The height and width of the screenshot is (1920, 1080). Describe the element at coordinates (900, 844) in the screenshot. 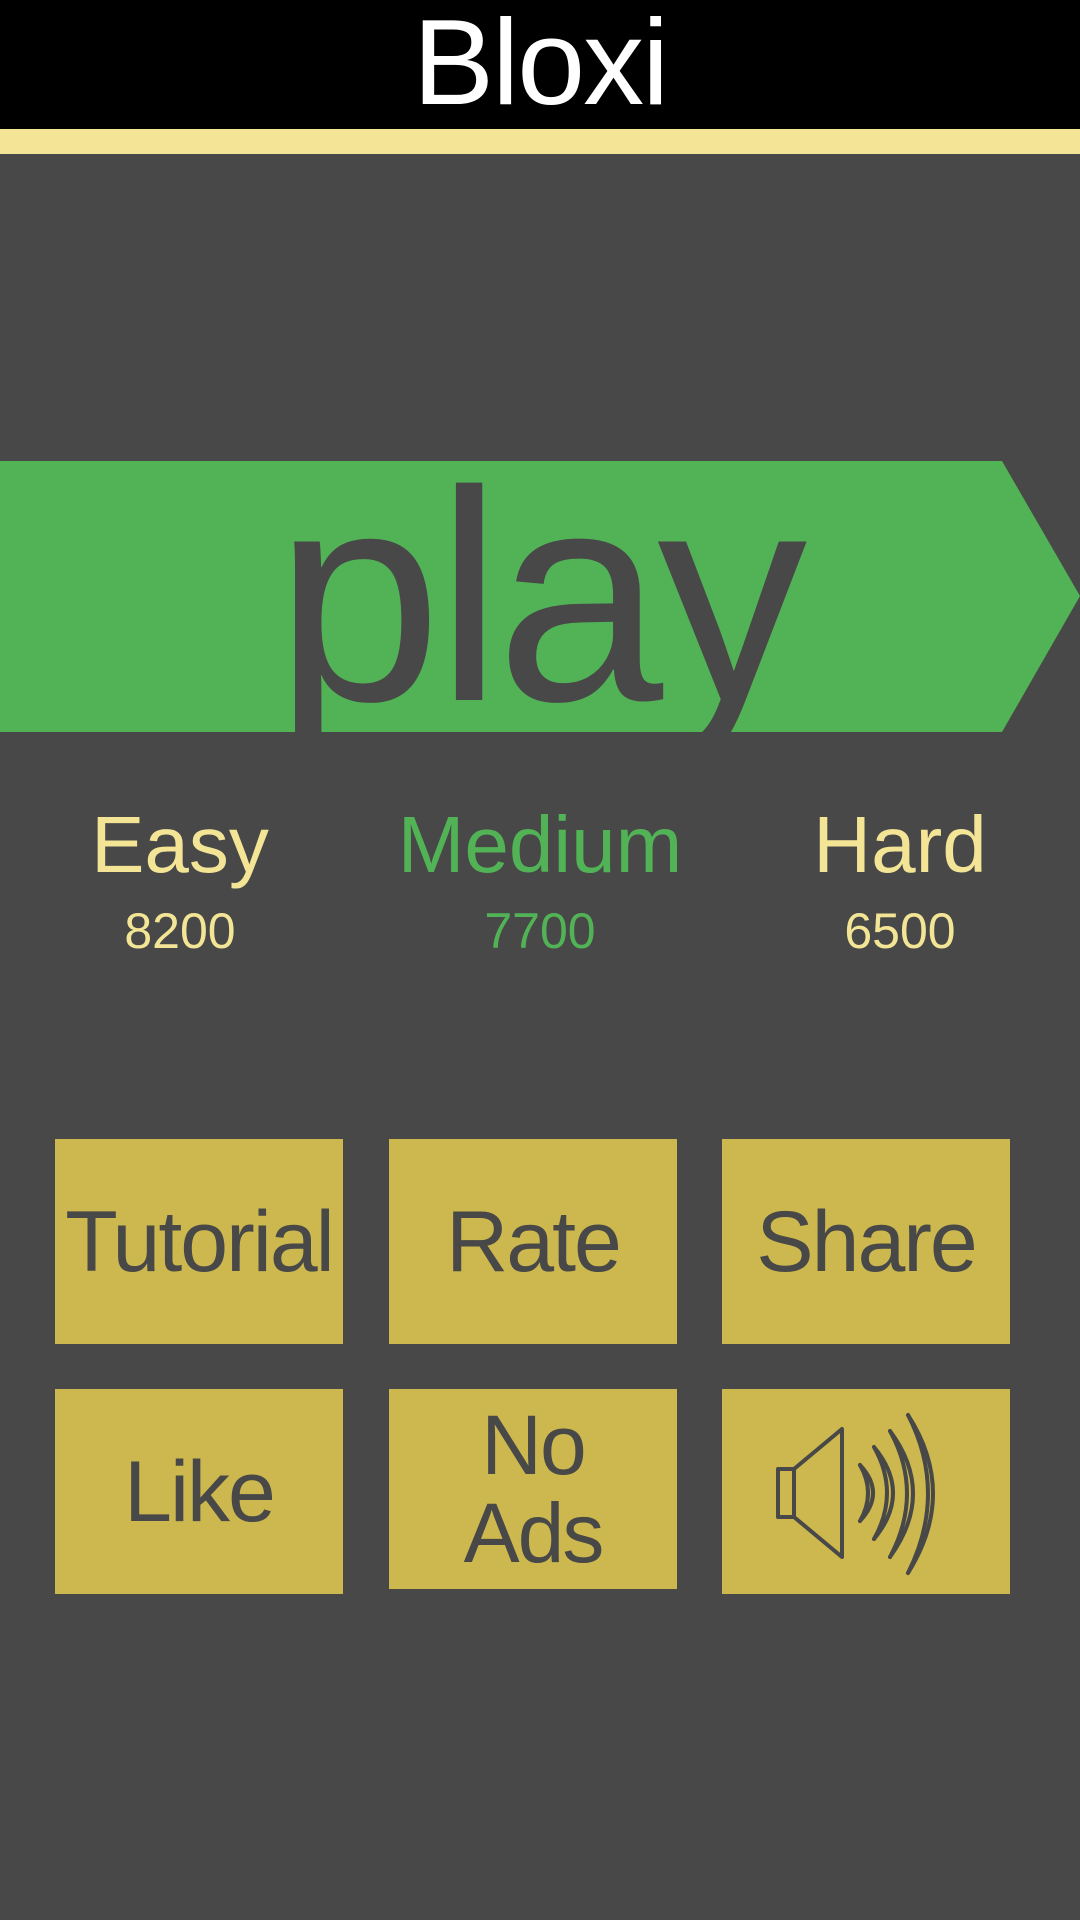

I see `mode-hard-label: Hard` at that location.